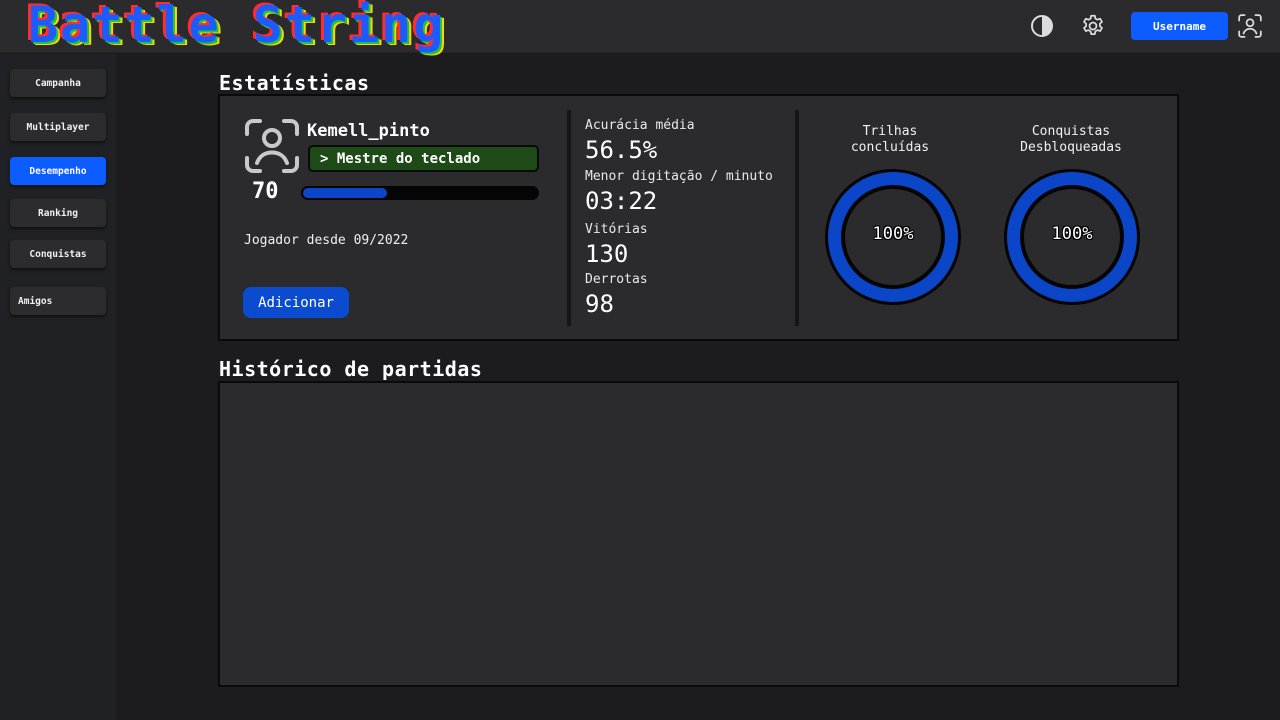 This screenshot has width=1280, height=720. What do you see at coordinates (58, 254) in the screenshot?
I see `sidebar-item-conquistas: Conquistas` at bounding box center [58, 254].